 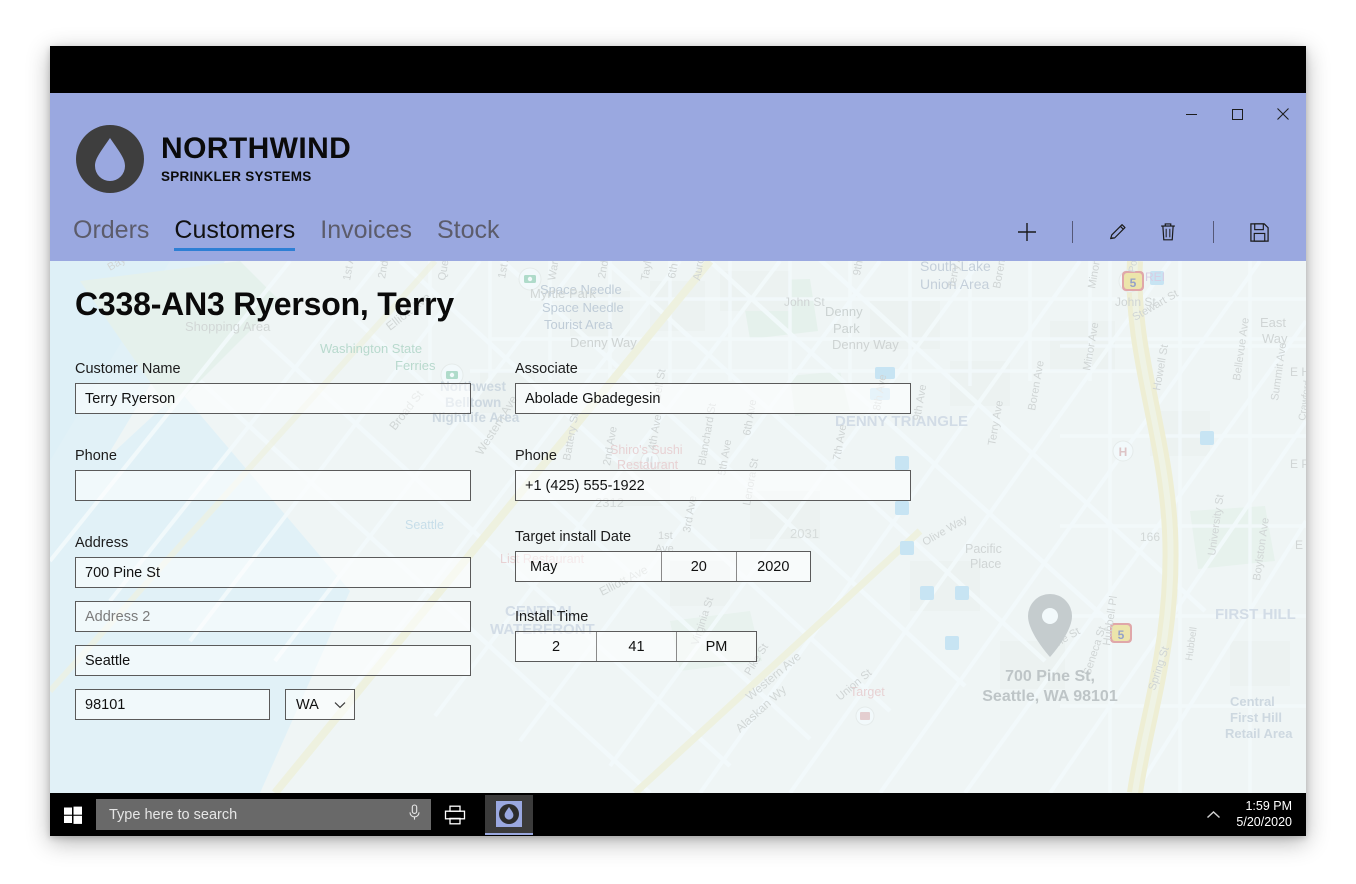 I want to click on state-dropdown: WA, so click(x=320, y=704).